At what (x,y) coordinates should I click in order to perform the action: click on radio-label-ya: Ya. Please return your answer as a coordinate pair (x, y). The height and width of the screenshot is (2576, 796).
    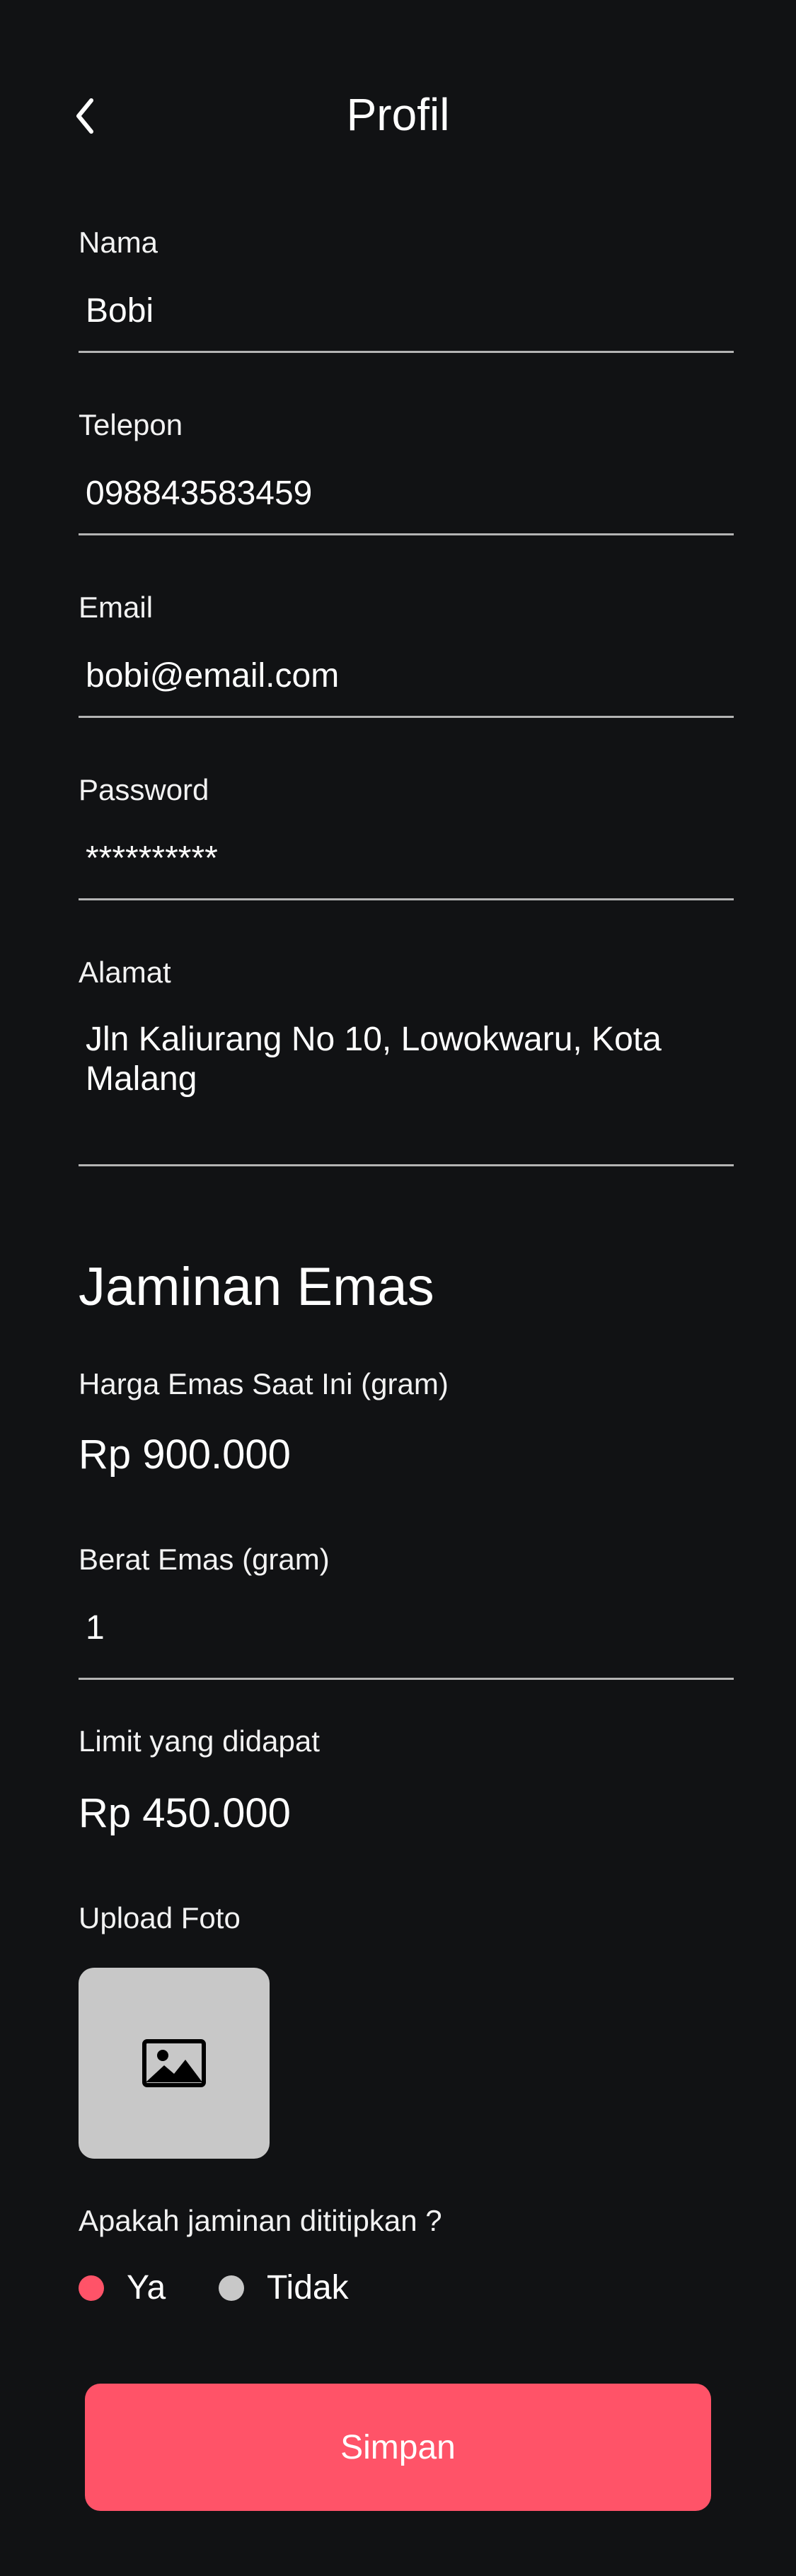
    Looking at the image, I should click on (146, 2288).